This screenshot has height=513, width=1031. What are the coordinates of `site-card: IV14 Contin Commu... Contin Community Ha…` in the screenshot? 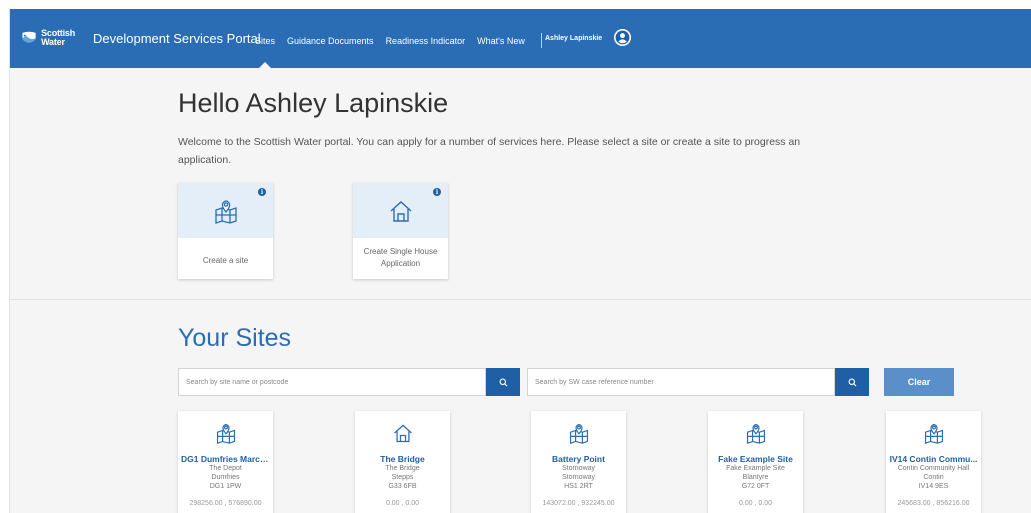 It's located at (933, 462).